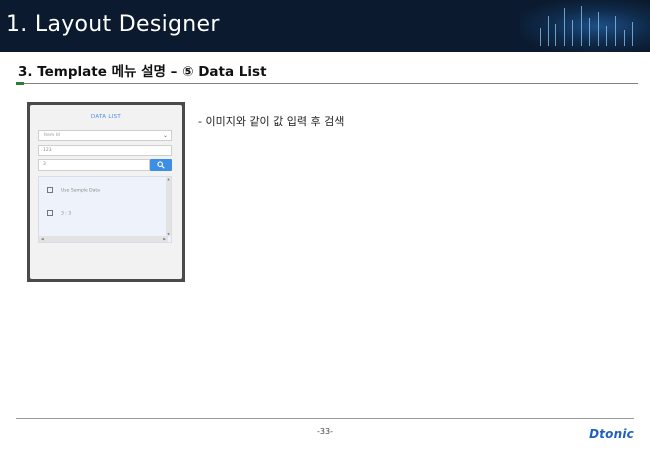 The image size is (650, 450). I want to click on search-icon, so click(161, 165).